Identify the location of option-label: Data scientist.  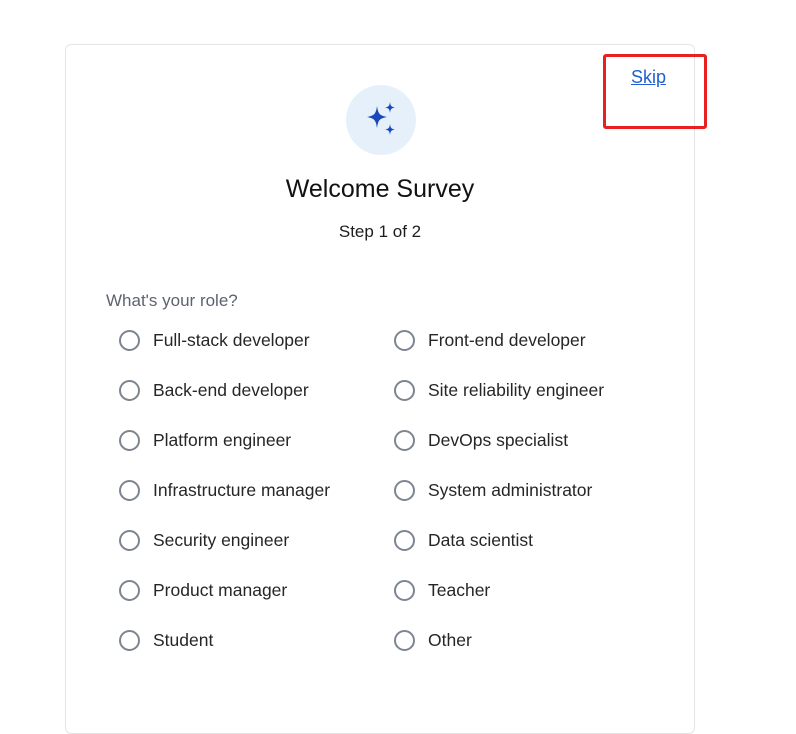
(481, 539).